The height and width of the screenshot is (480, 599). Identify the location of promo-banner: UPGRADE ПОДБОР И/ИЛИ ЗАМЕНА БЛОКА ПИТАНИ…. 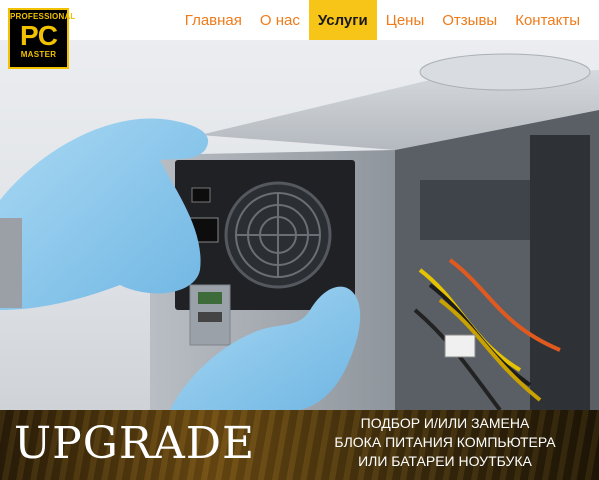
(299, 445).